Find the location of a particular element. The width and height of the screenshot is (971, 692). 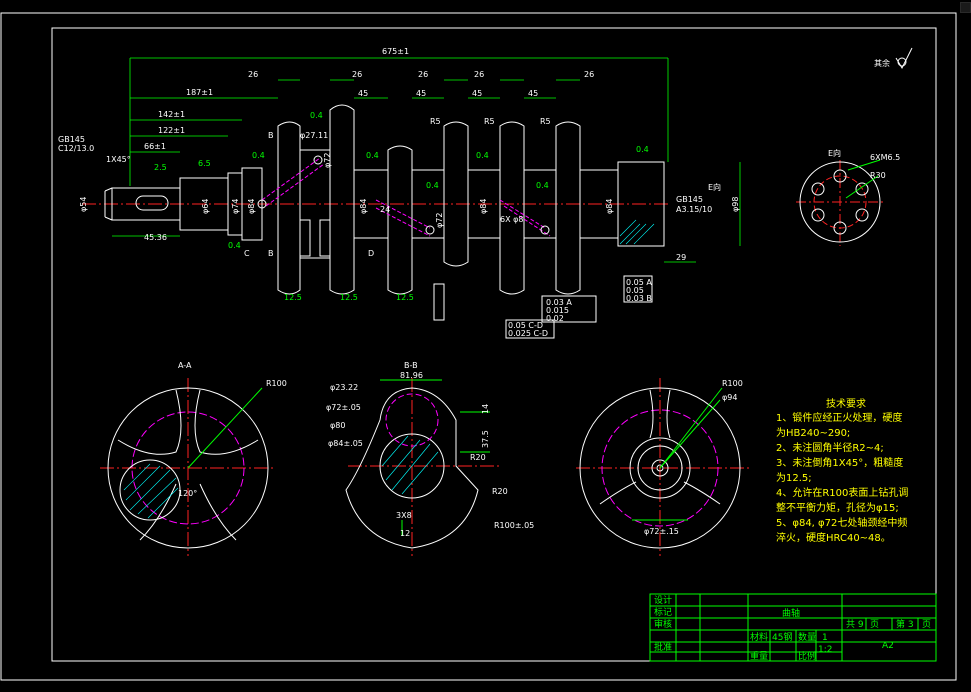

cell-material: 材料 is located at coordinates (759, 637).